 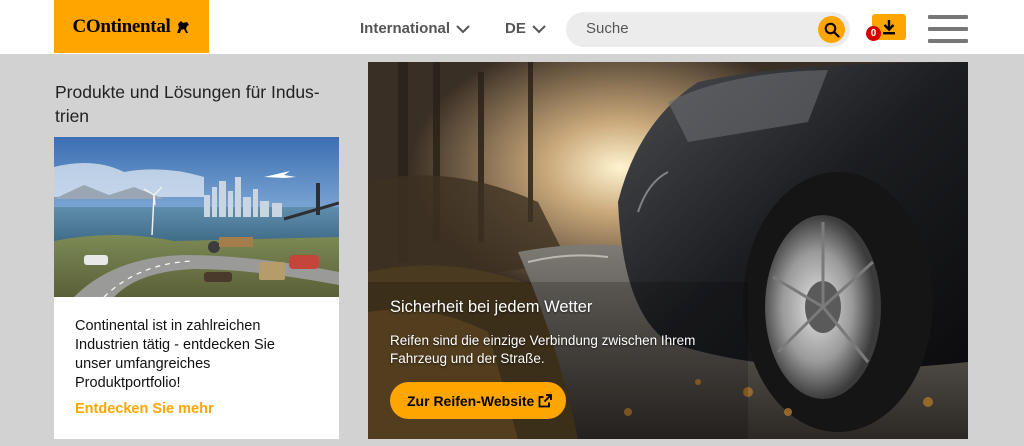 I want to click on search-icon, so click(x=832, y=30).